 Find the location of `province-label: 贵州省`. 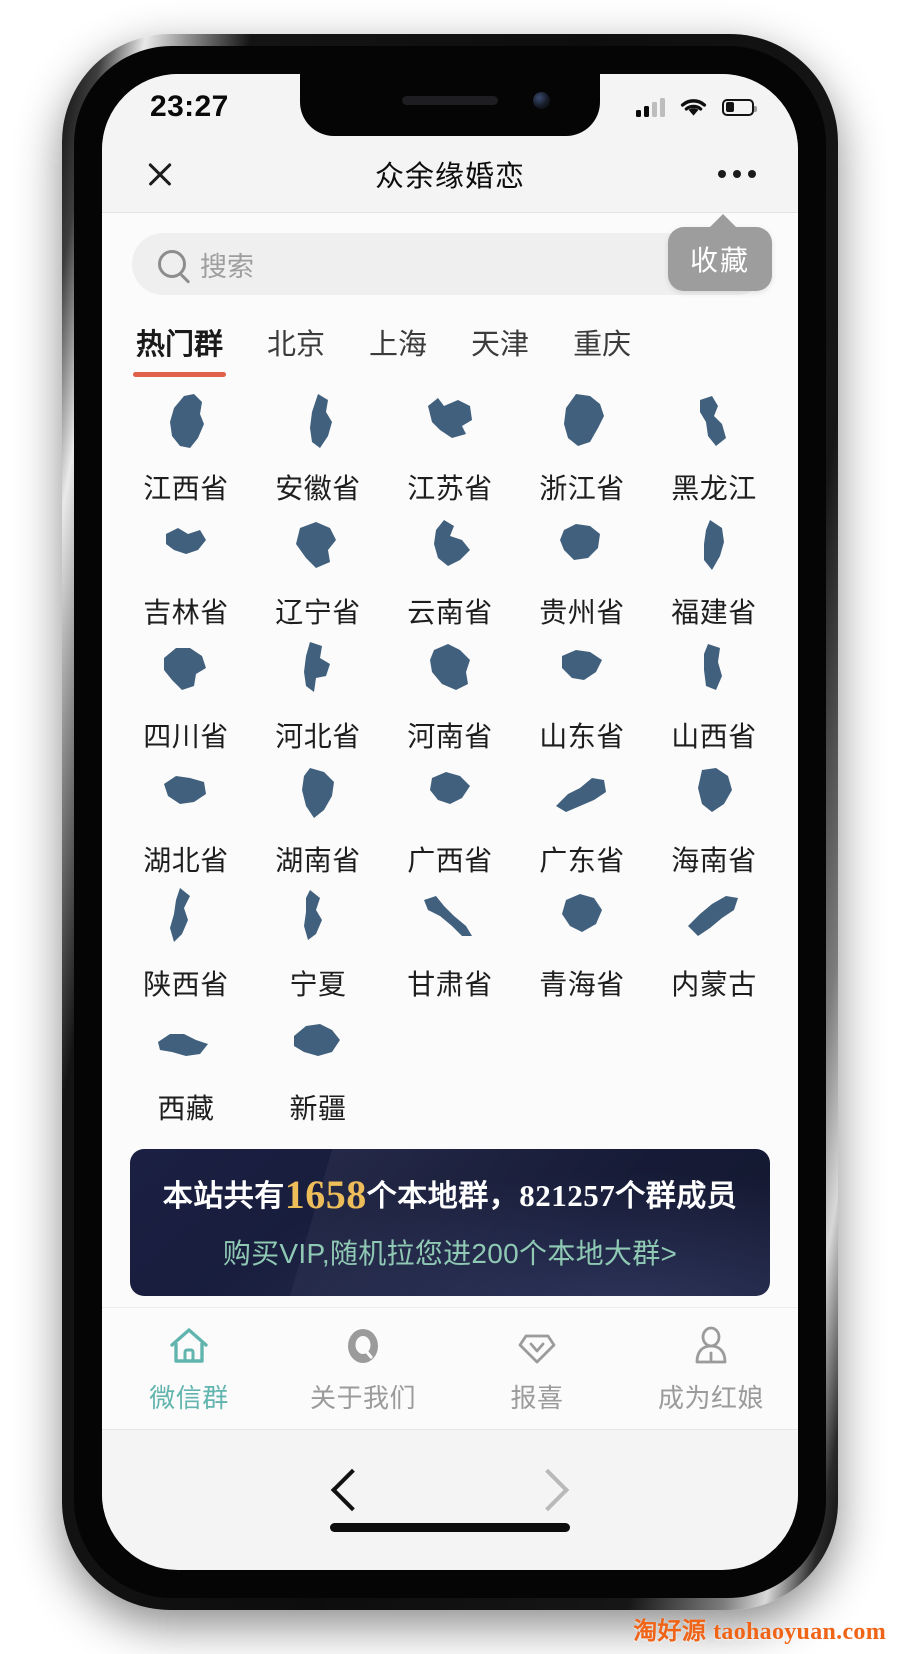

province-label: 贵州省 is located at coordinates (582, 612).